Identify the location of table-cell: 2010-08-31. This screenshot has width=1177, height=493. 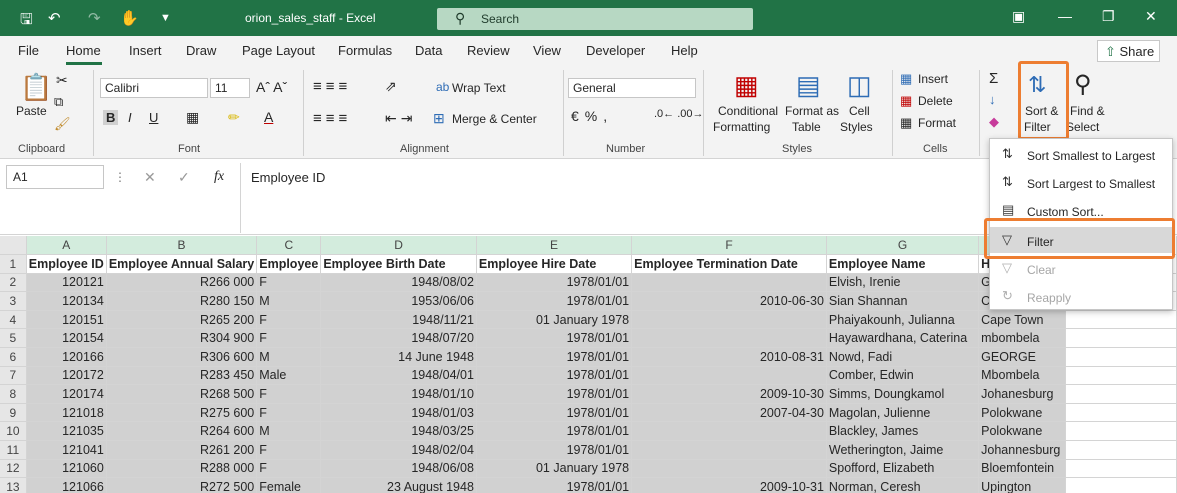
(729, 357).